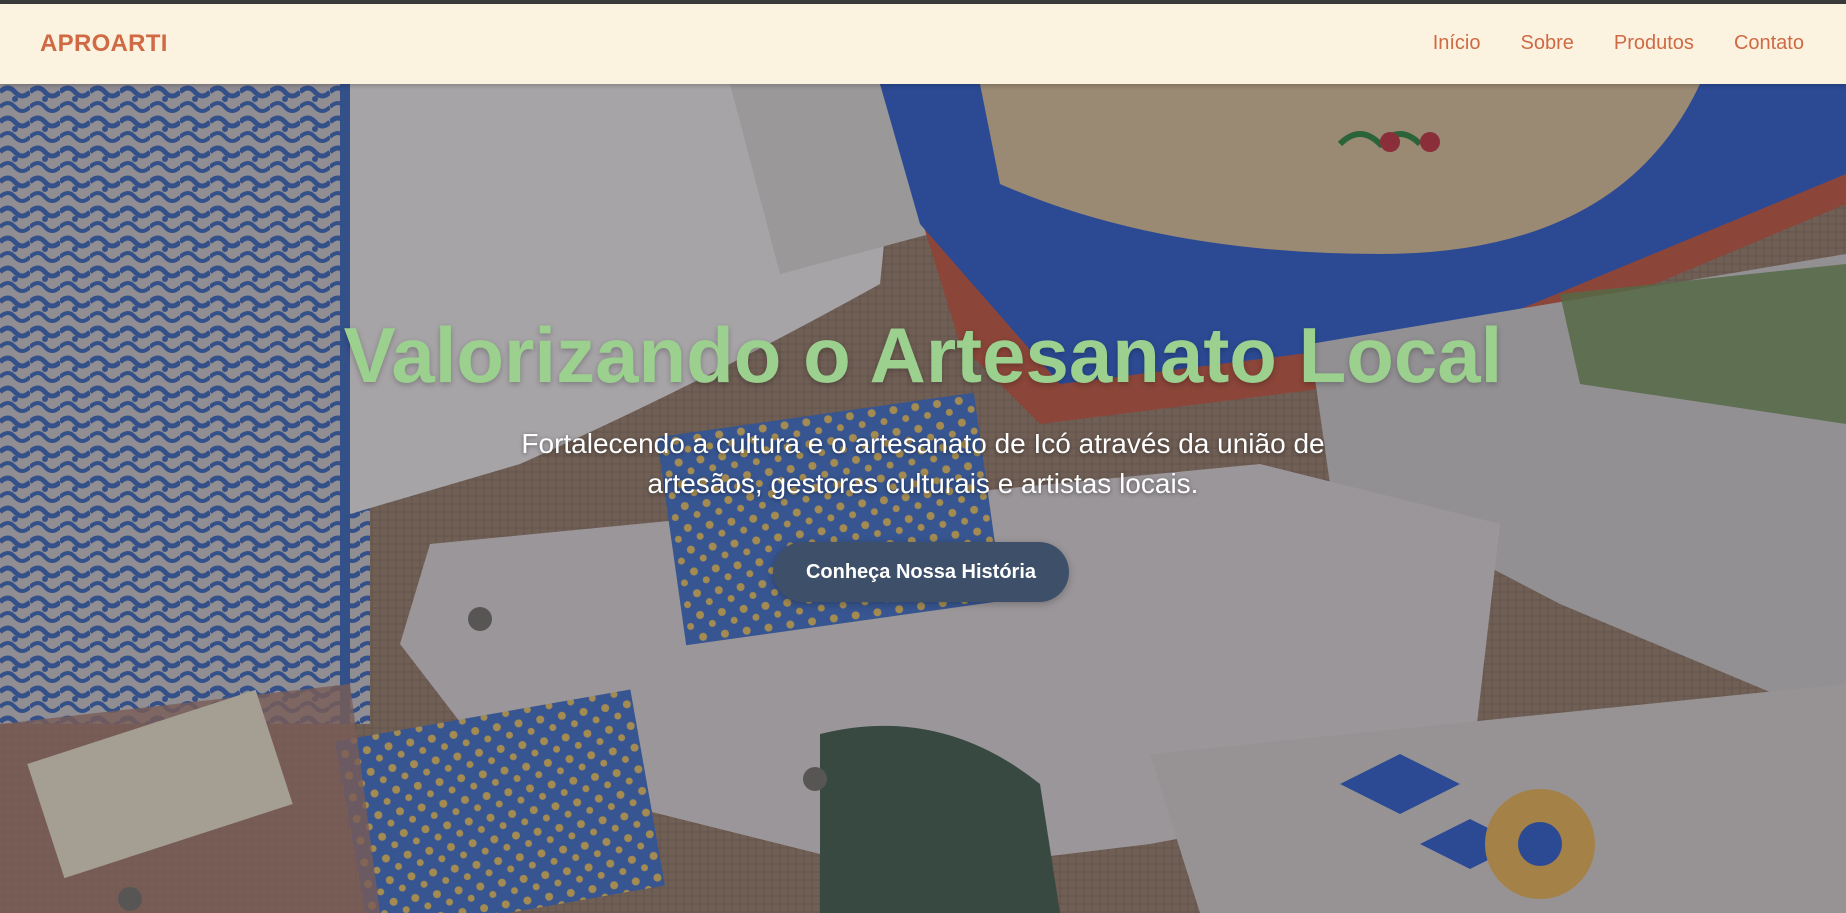 Image resolution: width=1846 pixels, height=913 pixels. I want to click on nav-link-contato: Contato, so click(1769, 43).